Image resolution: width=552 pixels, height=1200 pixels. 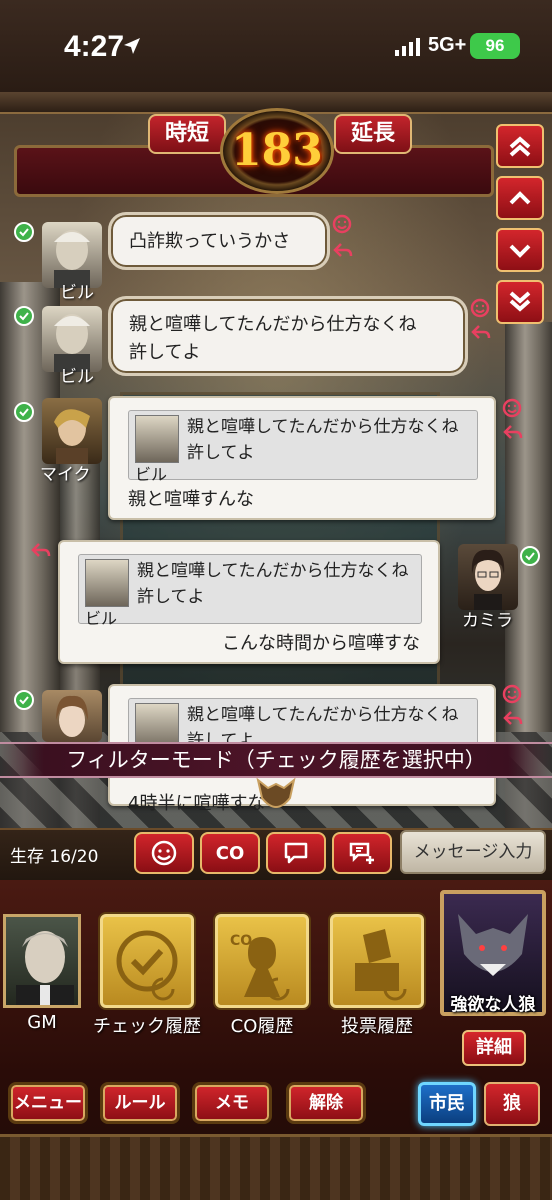 I want to click on message-text: 凸詐欺っていうかさ, so click(x=210, y=241).